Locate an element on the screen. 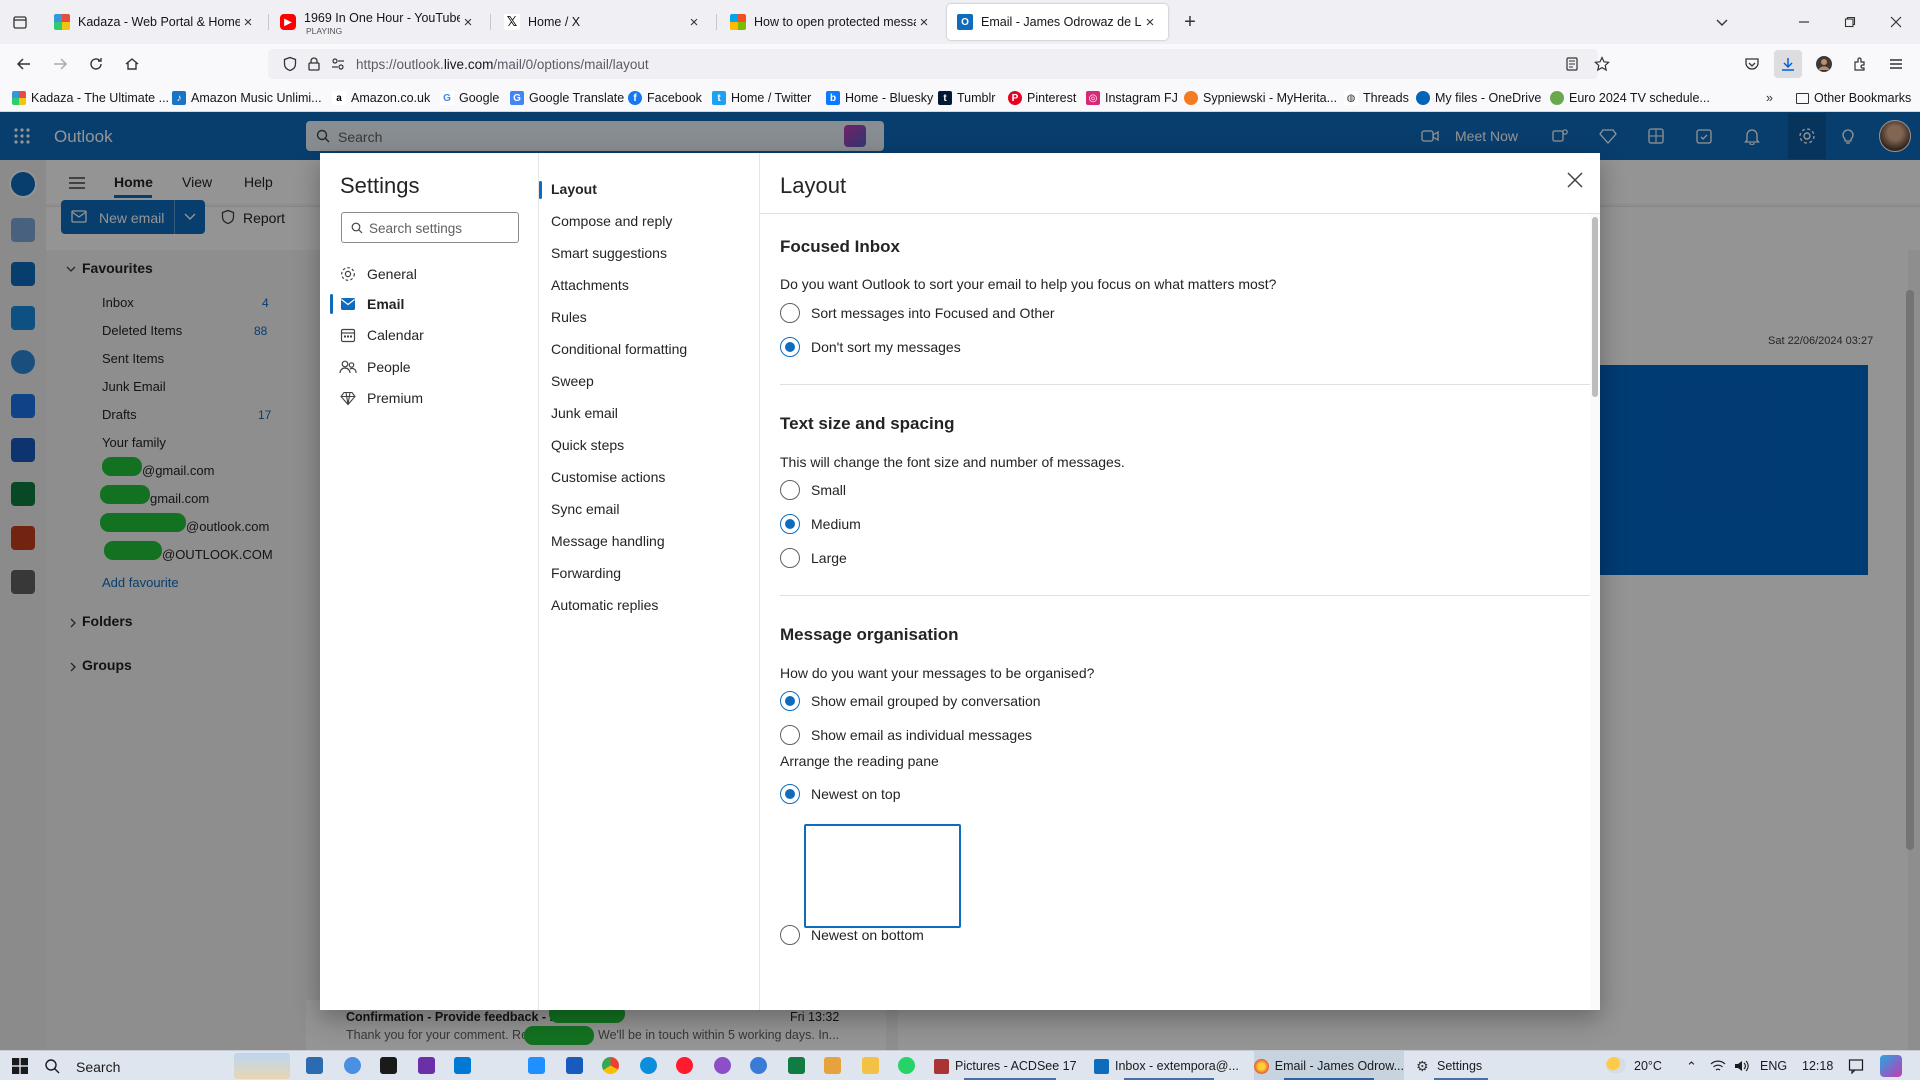 This screenshot has height=1080, width=1920. notification-center-icon is located at coordinates (1856, 1066).